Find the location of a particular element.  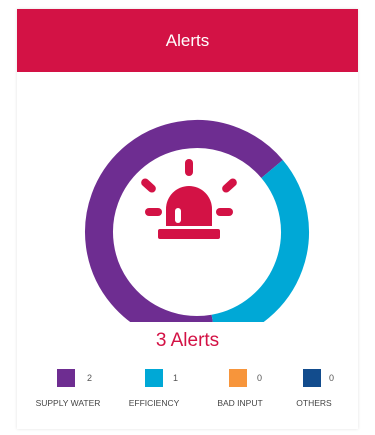

legend-item-bad-input: 0 BAD INPUT is located at coordinates (240, 394).